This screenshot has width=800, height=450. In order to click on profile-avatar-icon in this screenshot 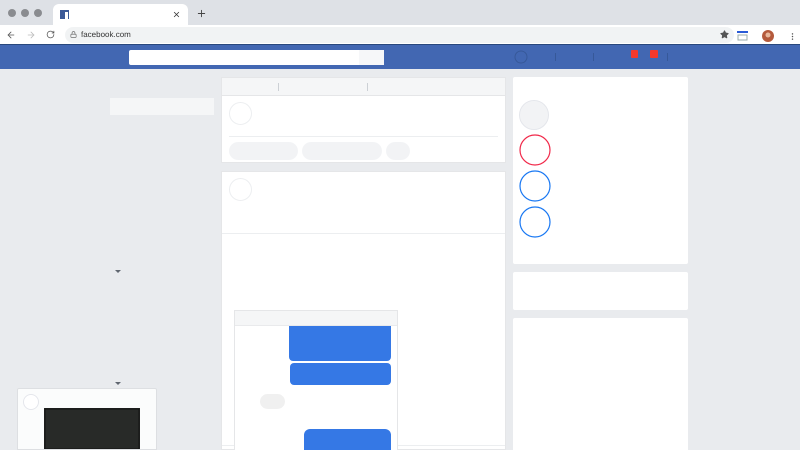, I will do `click(768, 36)`.